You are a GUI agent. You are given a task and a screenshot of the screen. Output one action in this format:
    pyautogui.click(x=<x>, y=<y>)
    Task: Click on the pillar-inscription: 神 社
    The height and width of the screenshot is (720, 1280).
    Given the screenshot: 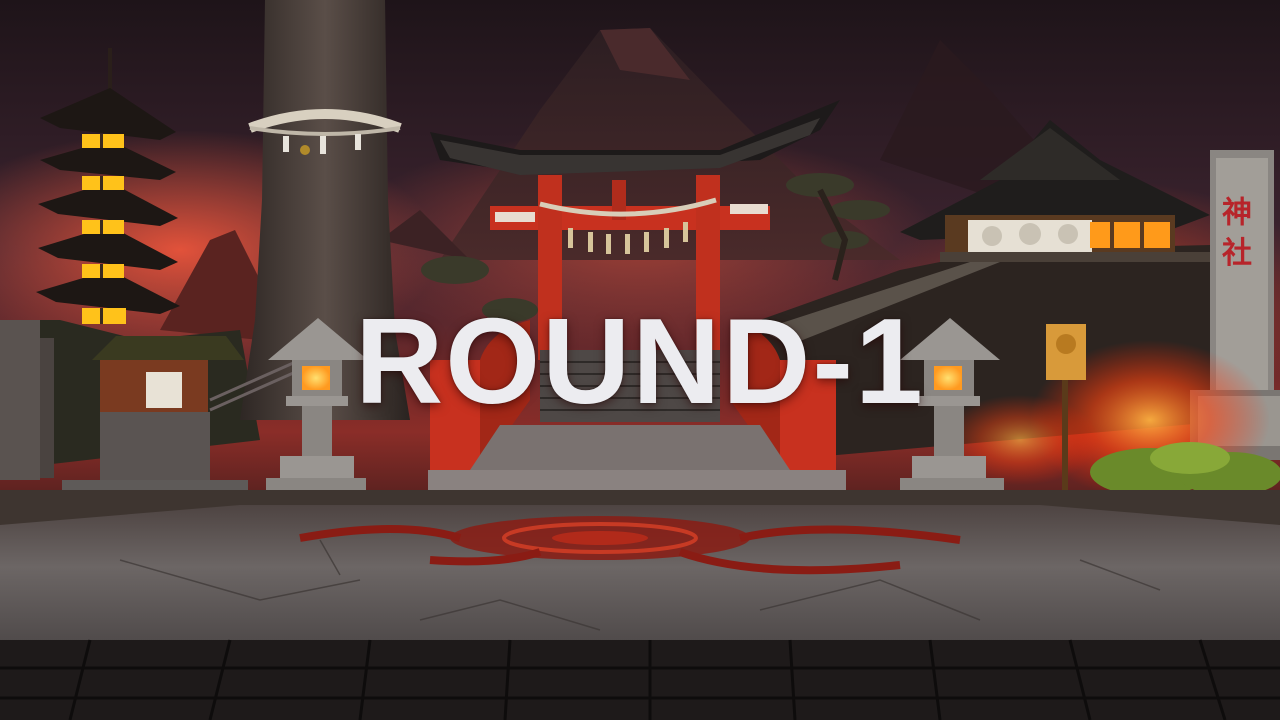 What is the action you would take?
    pyautogui.click(x=1233, y=231)
    